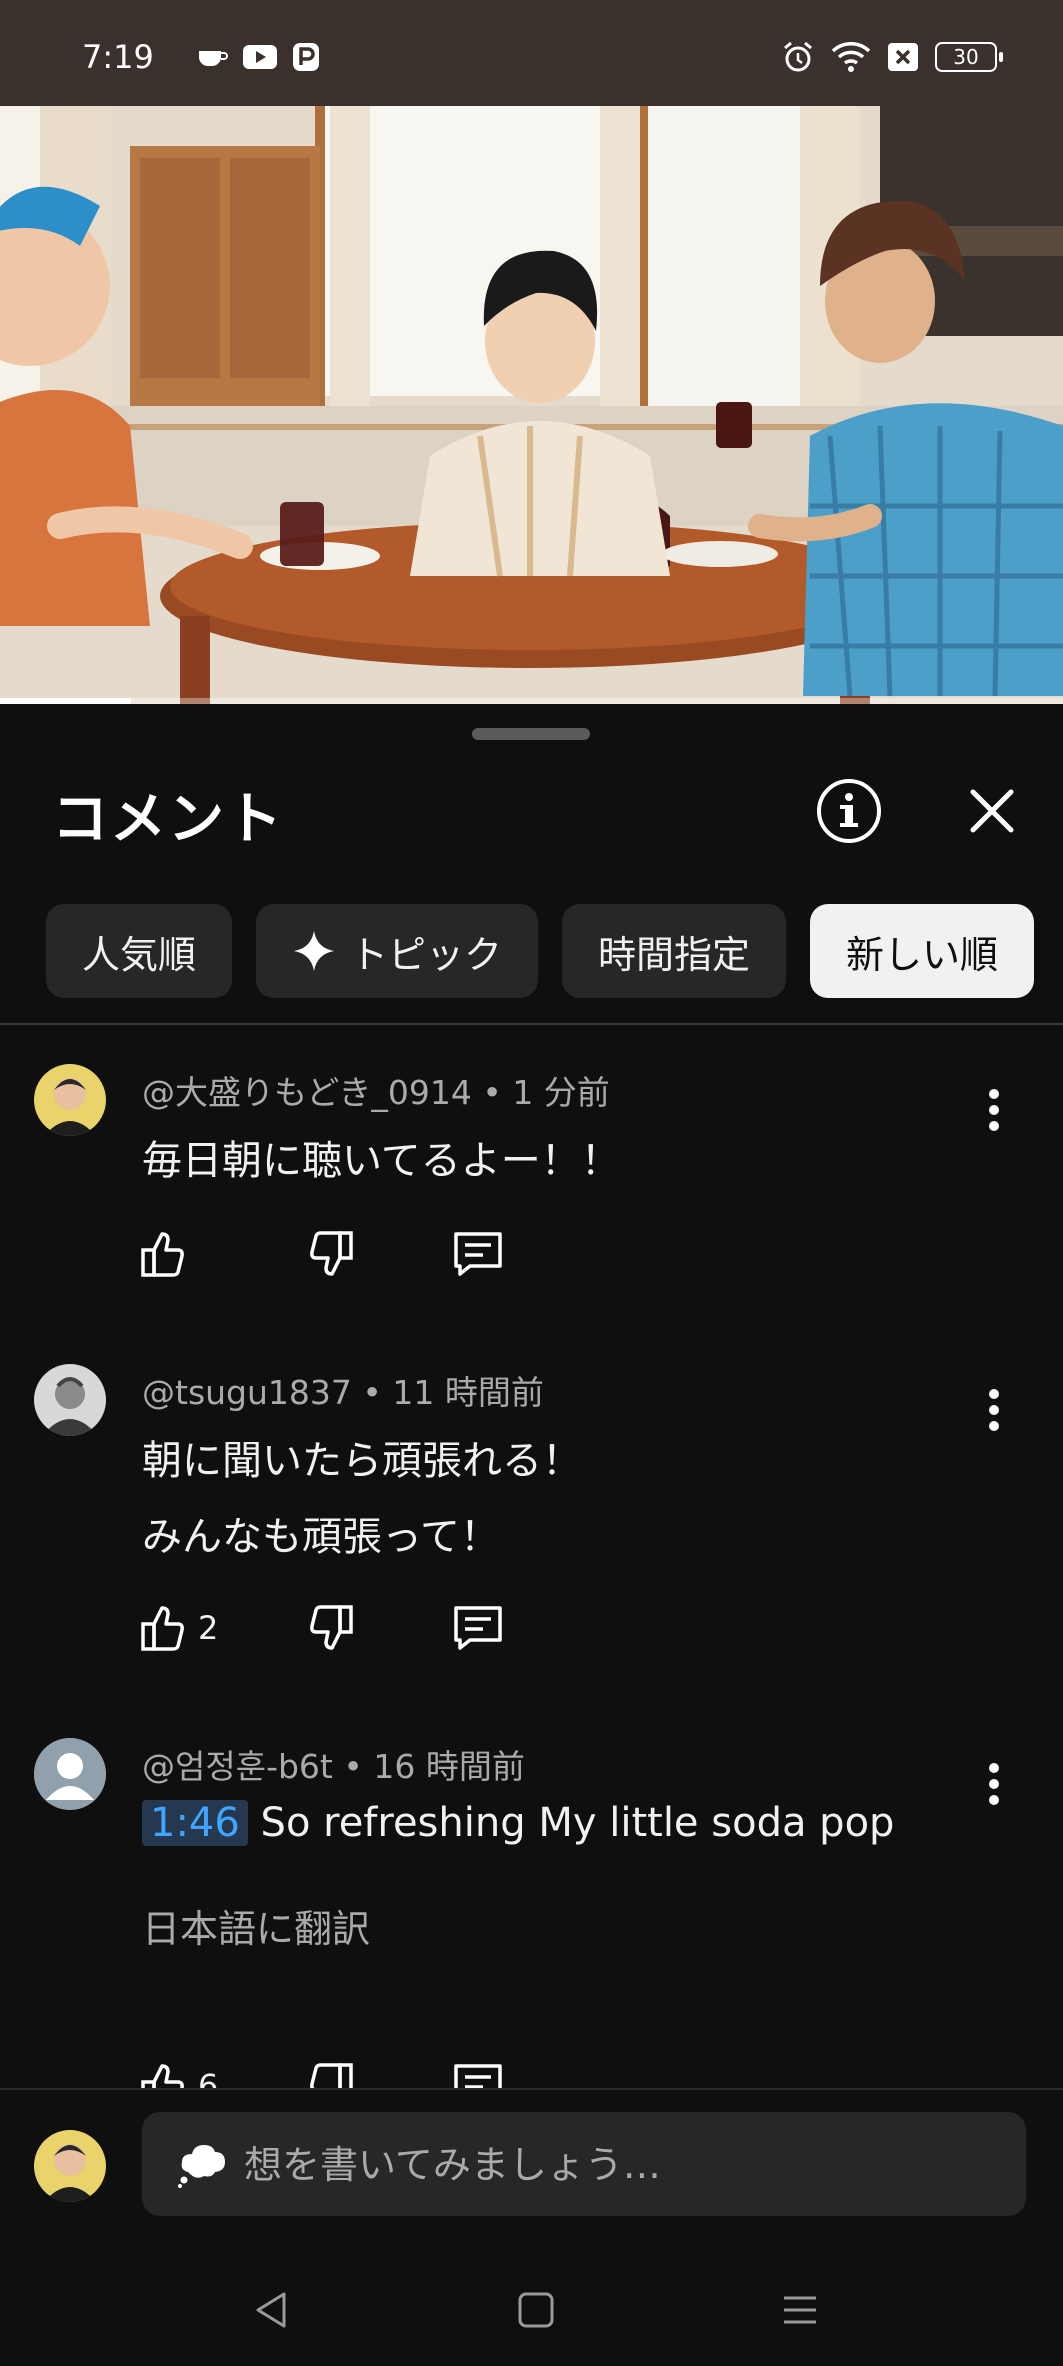  What do you see at coordinates (903, 57) in the screenshot?
I see `close-box-icon` at bounding box center [903, 57].